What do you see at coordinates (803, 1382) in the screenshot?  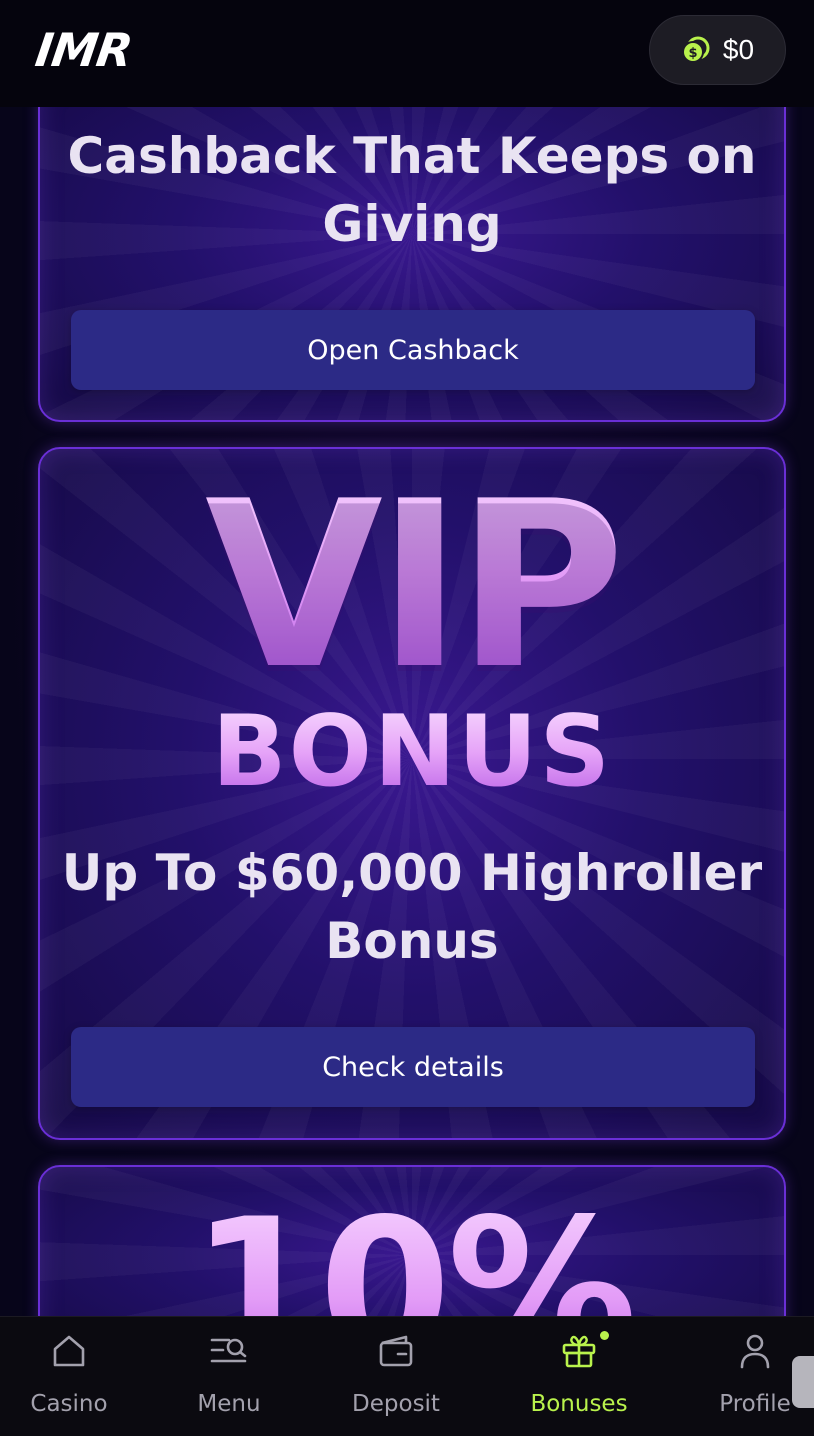 I see `scroll-handle` at bounding box center [803, 1382].